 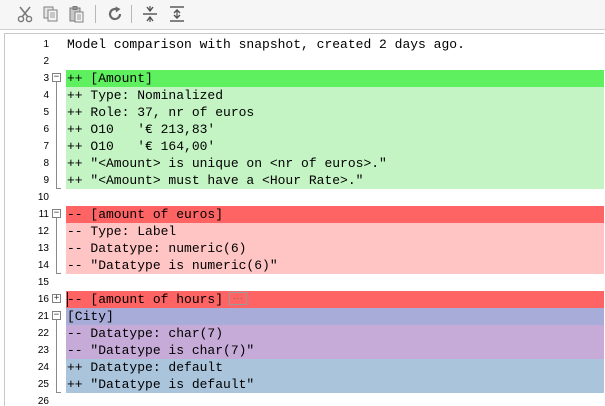 What do you see at coordinates (335, 231) in the screenshot?
I see `line-text: -- Type: Label` at bounding box center [335, 231].